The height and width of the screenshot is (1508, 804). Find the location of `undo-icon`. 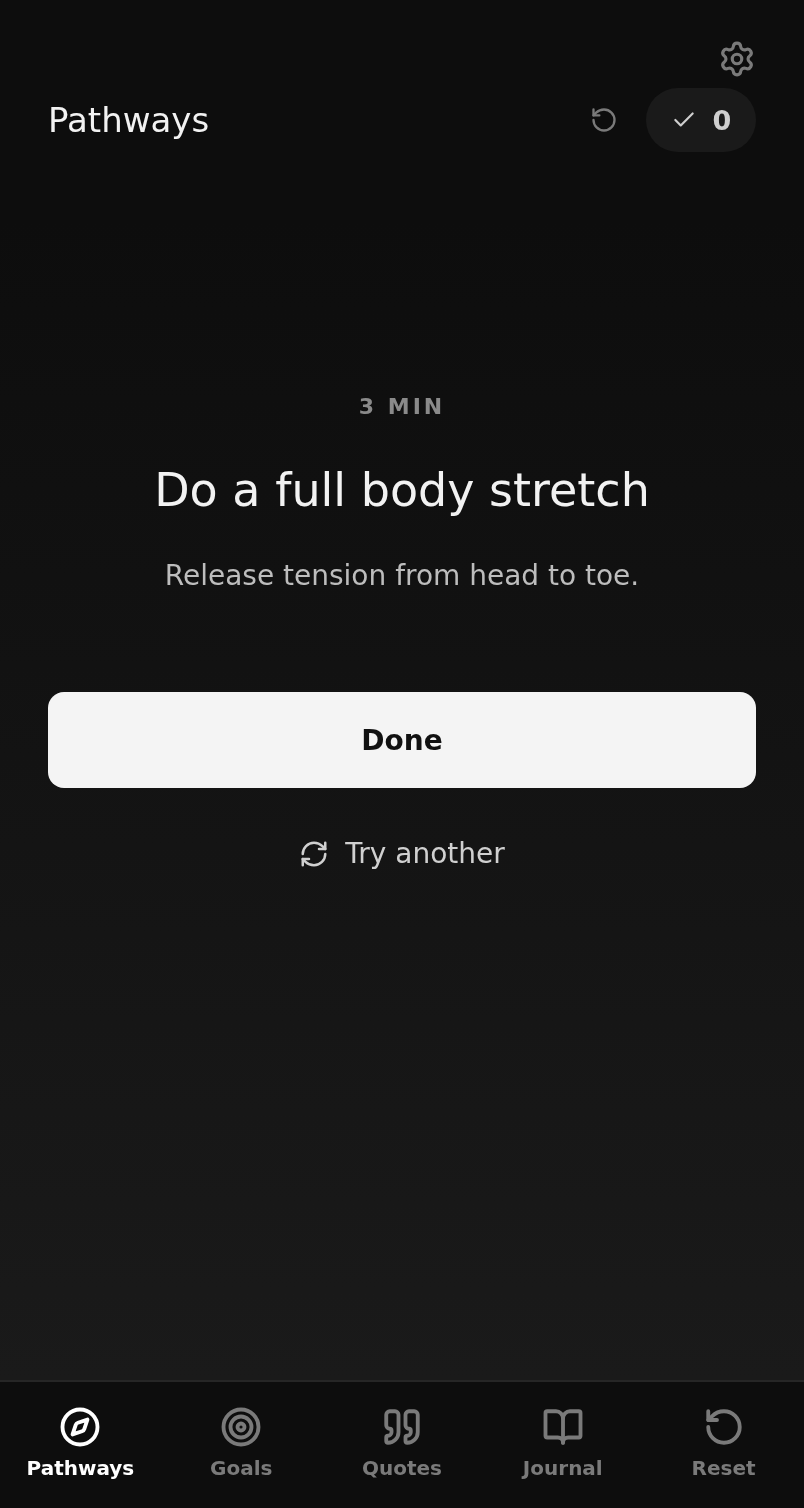

undo-icon is located at coordinates (604, 120).